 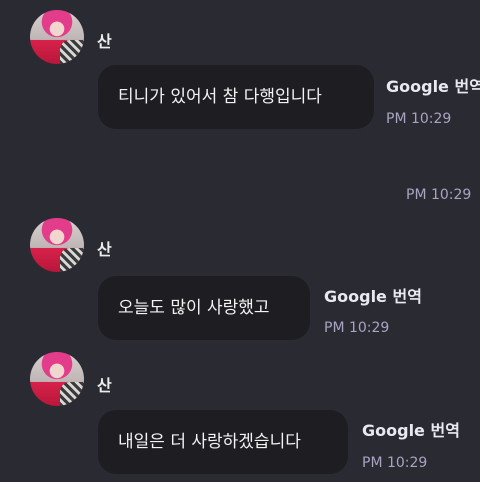 What do you see at coordinates (204, 308) in the screenshot?
I see `message-bubble: 오늘도 많이 사랑했고` at bounding box center [204, 308].